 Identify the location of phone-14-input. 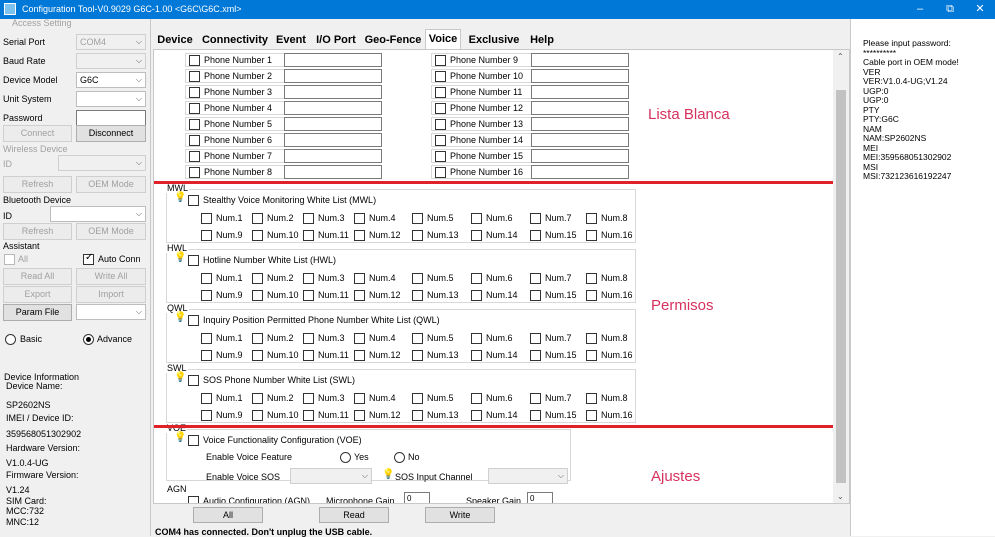
(580, 140).